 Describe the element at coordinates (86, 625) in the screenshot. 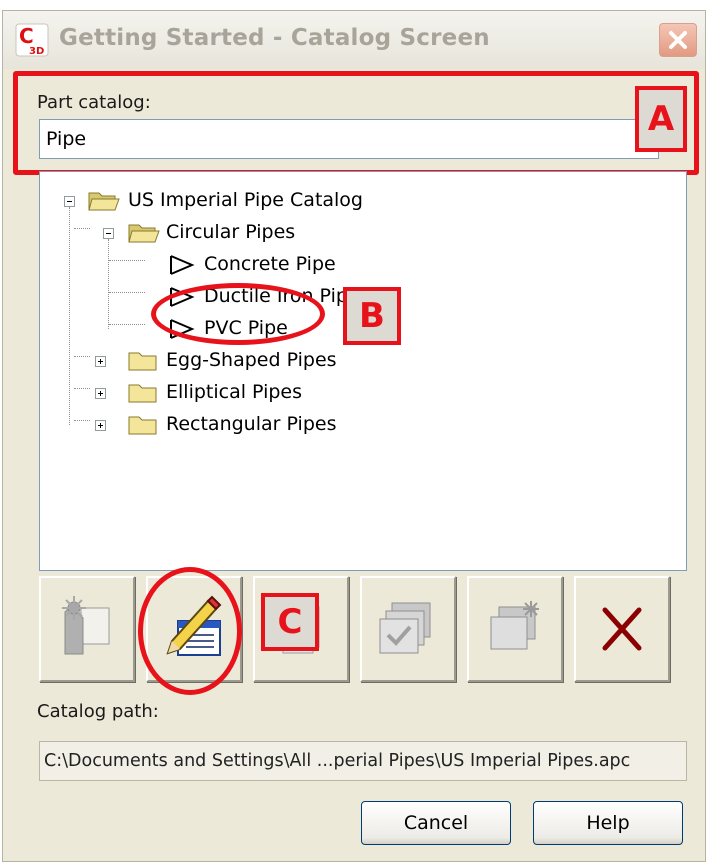

I see `new-part-icon` at that location.